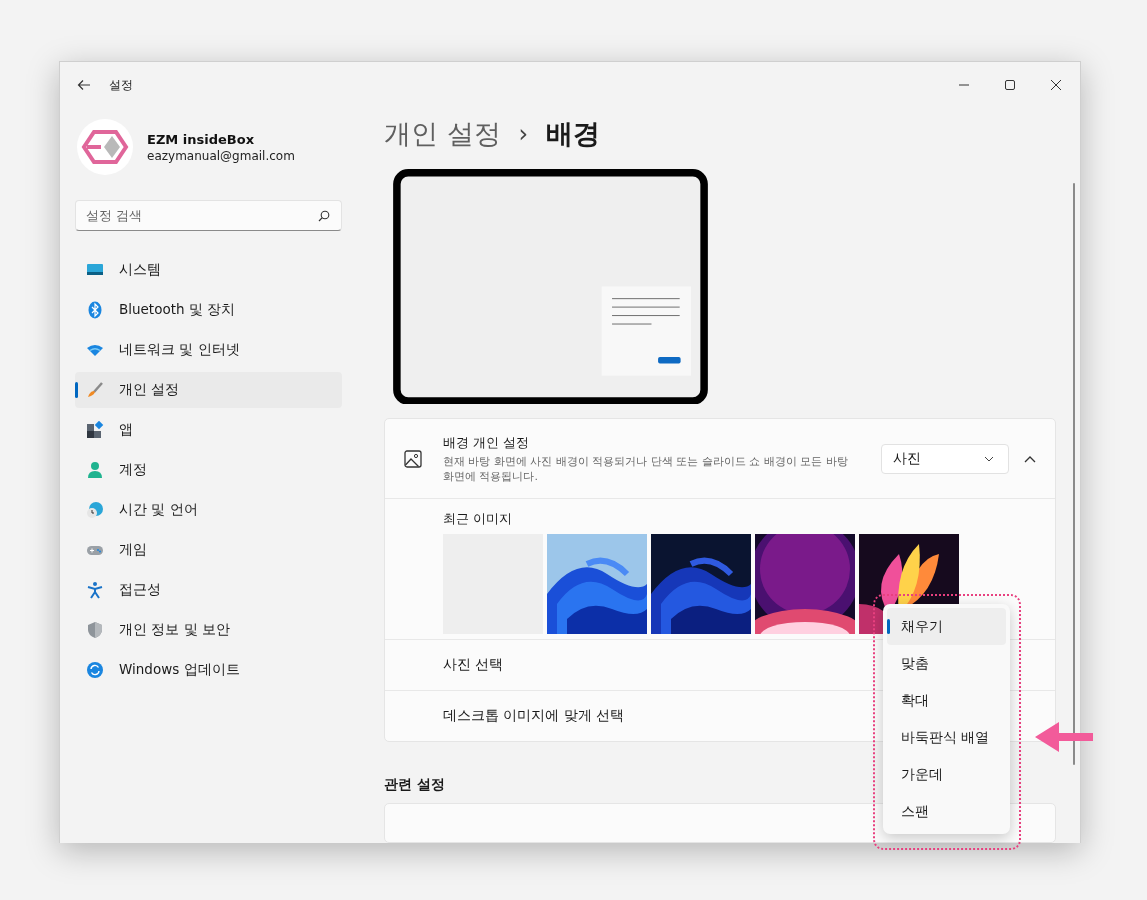  Describe the element at coordinates (201, 139) in the screenshot. I see `account-name: EZM insideBox` at that location.